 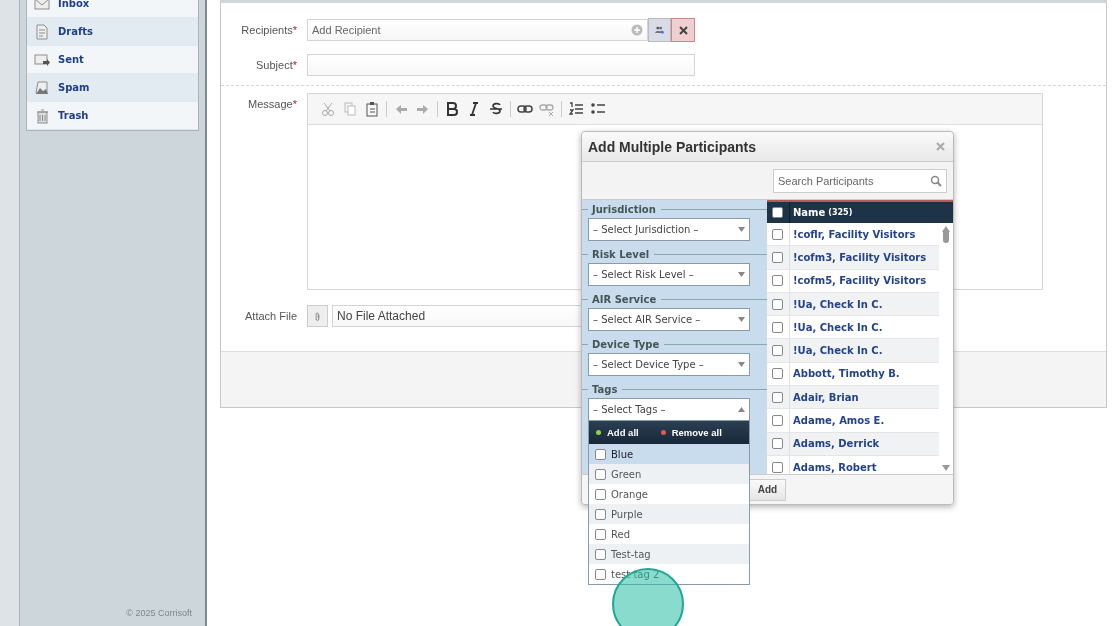 What do you see at coordinates (669, 364) in the screenshot?
I see `filter-select: – Select Device Type –` at bounding box center [669, 364].